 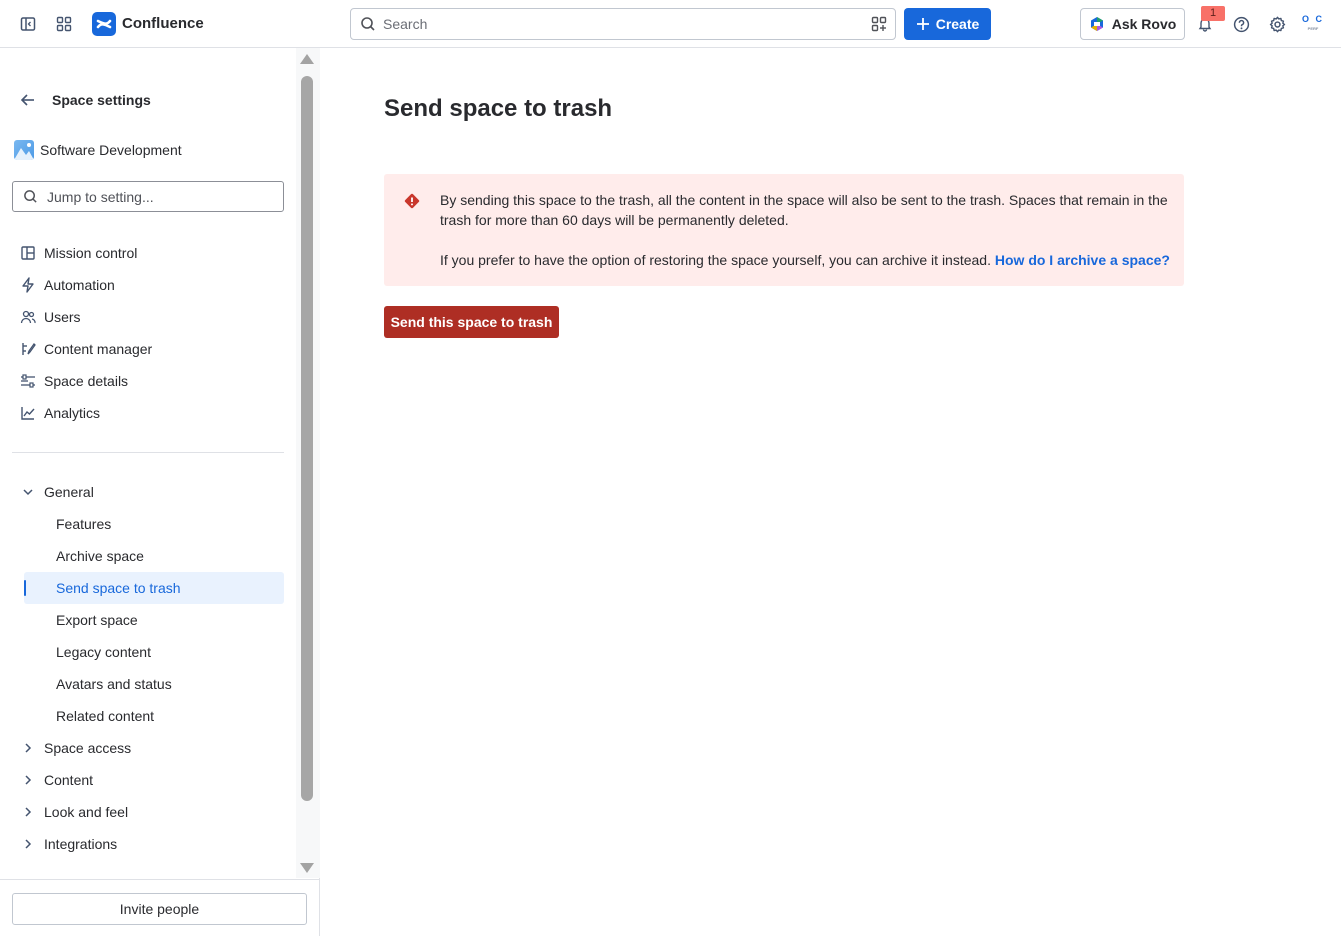 I want to click on help-icon, so click(x=1241, y=24).